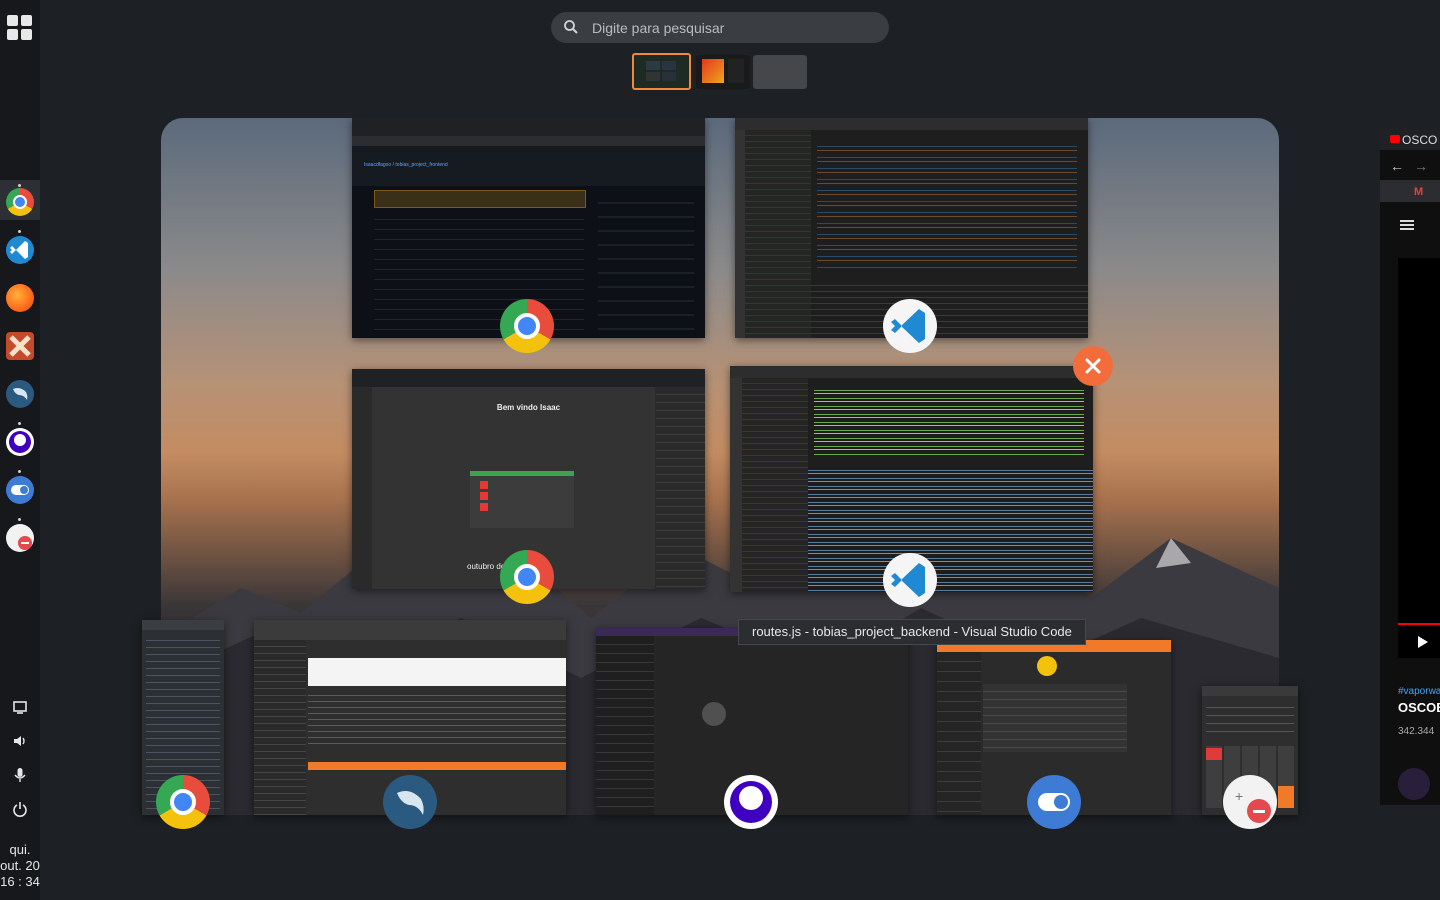 The width and height of the screenshot is (1440, 900). What do you see at coordinates (1419, 707) in the screenshot?
I see `peek-video-title: OSCOB` at bounding box center [1419, 707].